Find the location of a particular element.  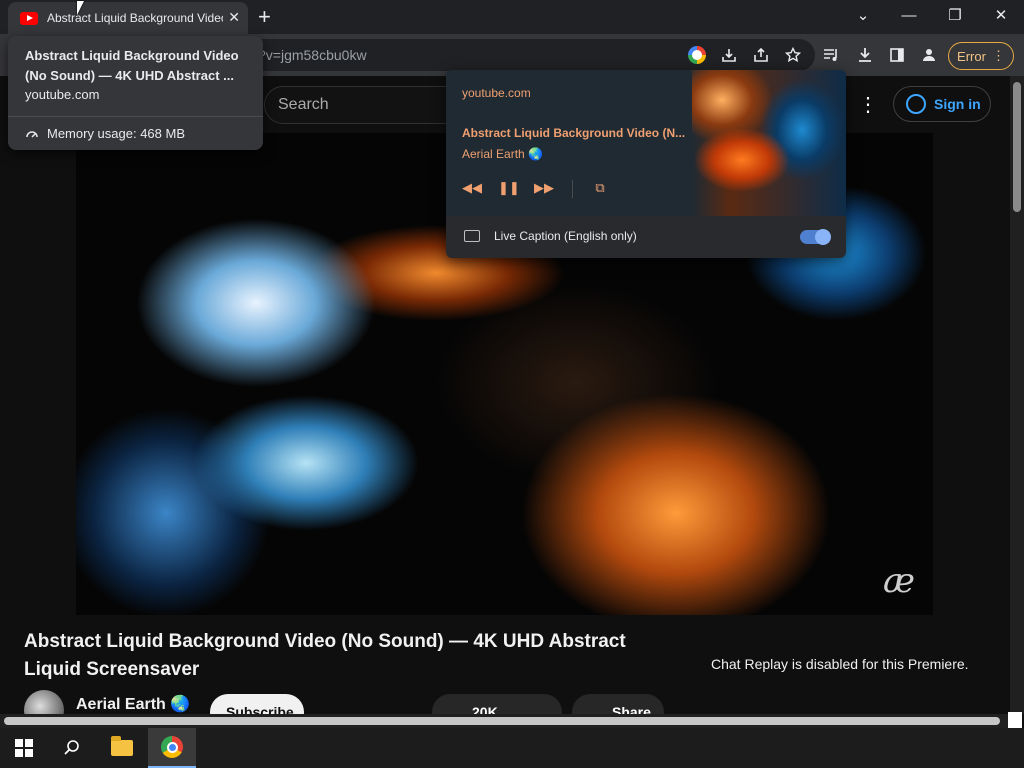

install-app-icon is located at coordinates (729, 55).